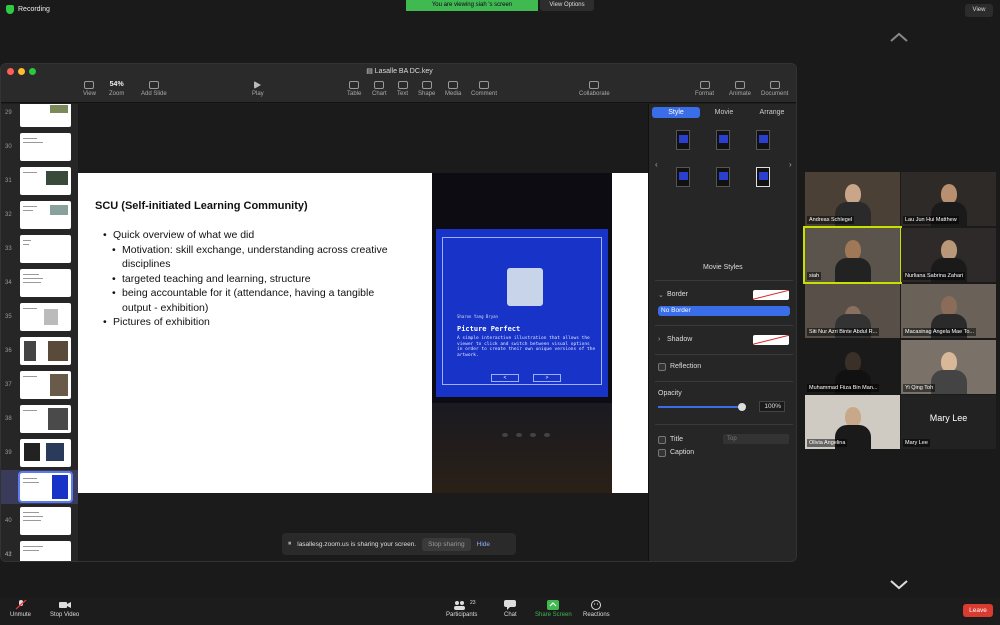  Describe the element at coordinates (258, 89) in the screenshot. I see `play-tool: Play` at that location.